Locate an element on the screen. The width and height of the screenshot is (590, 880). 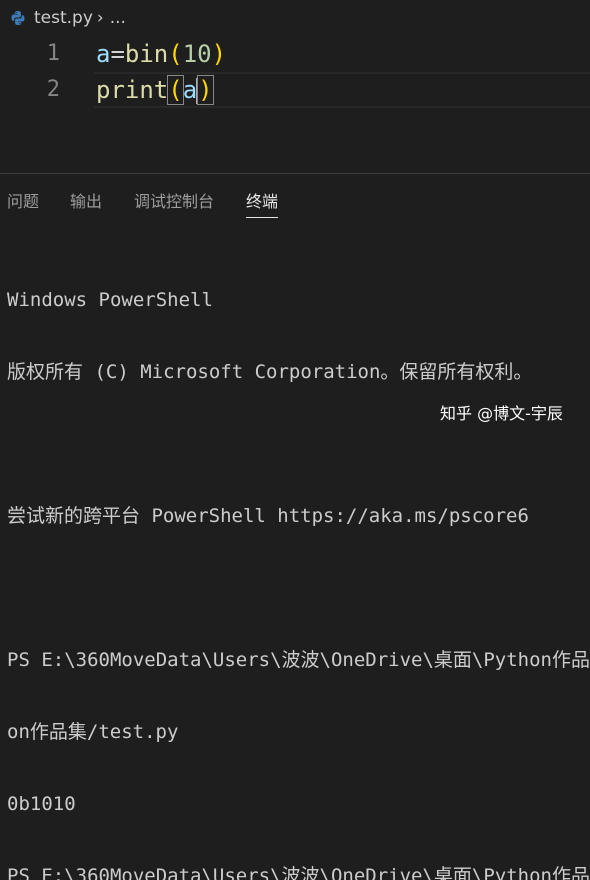
code-token: print is located at coordinates (132, 90).